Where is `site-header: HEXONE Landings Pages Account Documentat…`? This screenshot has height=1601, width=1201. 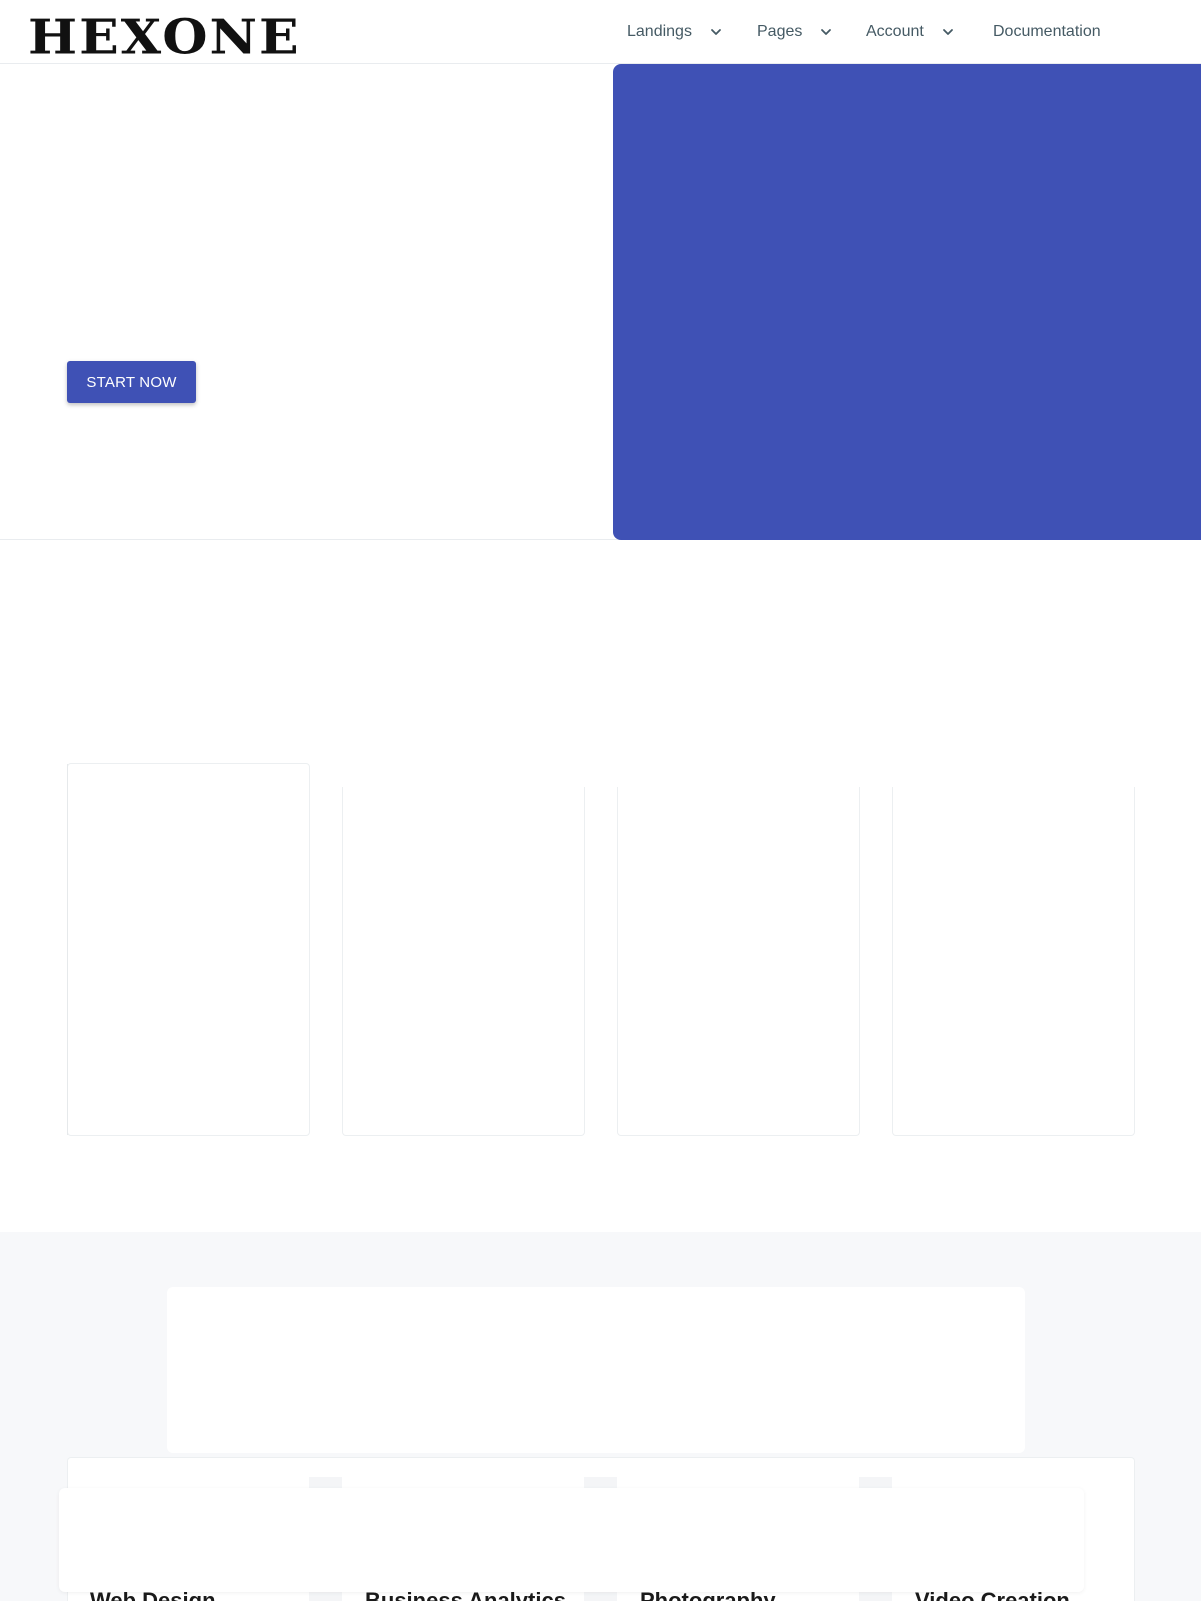
site-header: HEXONE Landings Pages Account Documentat… is located at coordinates (600, 32).